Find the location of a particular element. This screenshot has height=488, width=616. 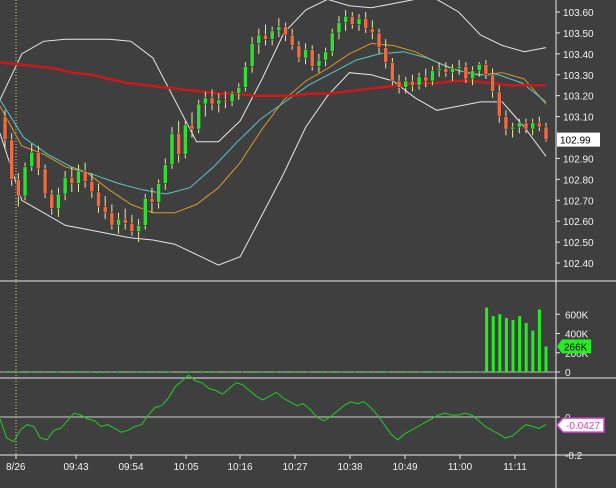

last-oscillator-label: -0.0427 is located at coordinates (583, 426).